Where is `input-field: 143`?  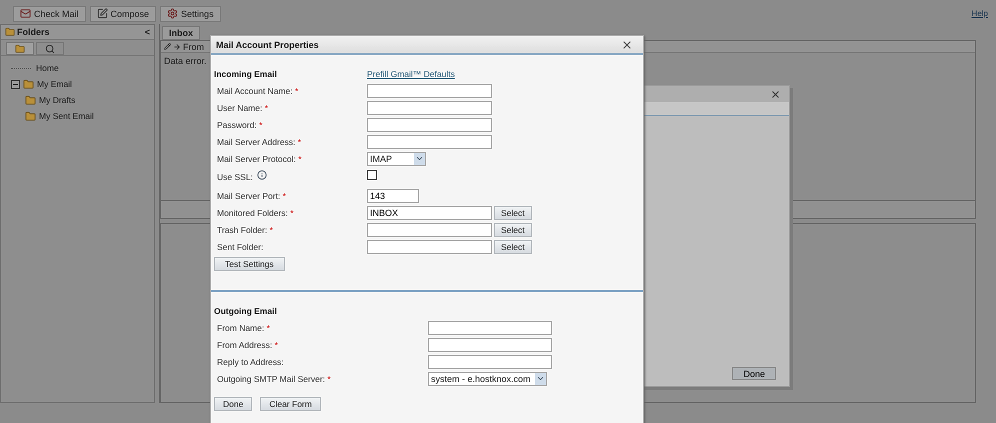 input-field: 143 is located at coordinates (393, 195).